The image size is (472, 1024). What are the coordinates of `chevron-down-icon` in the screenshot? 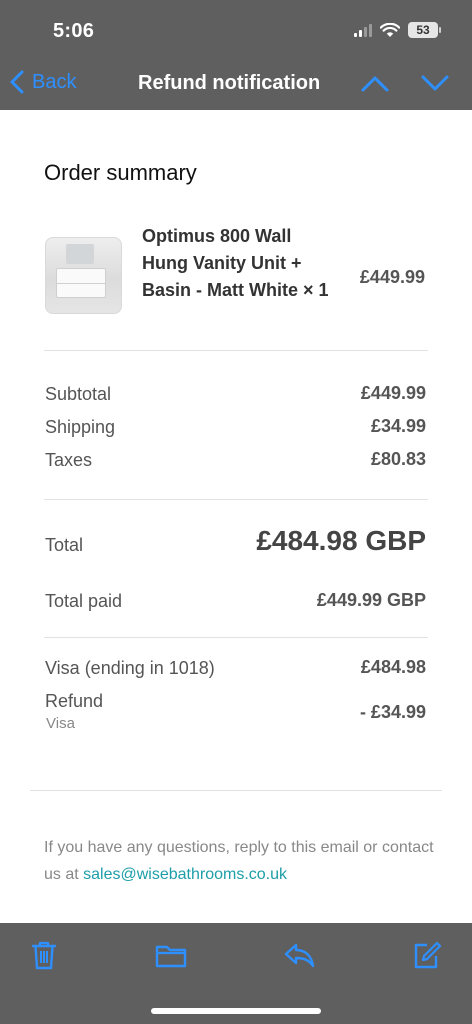 It's located at (435, 83).